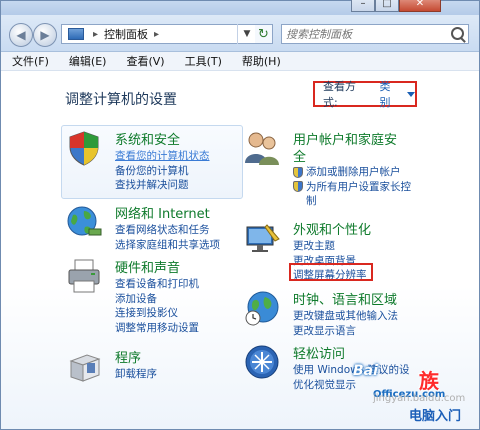  What do you see at coordinates (157, 313) in the screenshot?
I see `link-connect-projector: 连接到投影仪` at bounding box center [157, 313].